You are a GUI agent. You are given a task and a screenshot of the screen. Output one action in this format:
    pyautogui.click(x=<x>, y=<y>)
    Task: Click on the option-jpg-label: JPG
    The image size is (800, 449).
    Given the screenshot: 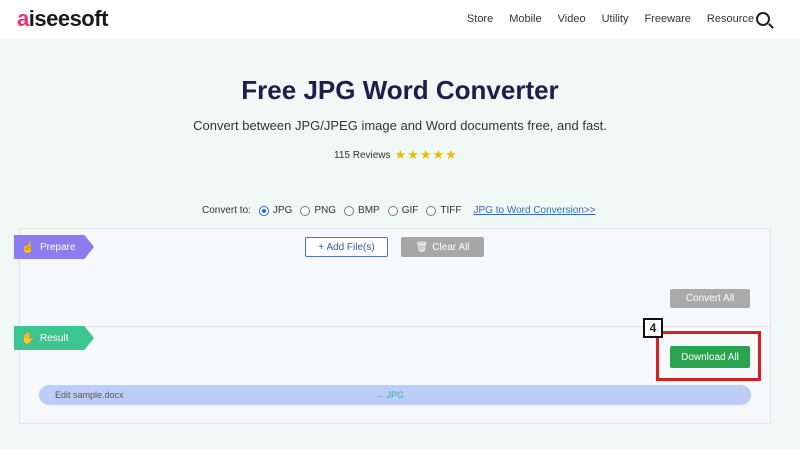 What is the action you would take?
    pyautogui.click(x=282, y=210)
    